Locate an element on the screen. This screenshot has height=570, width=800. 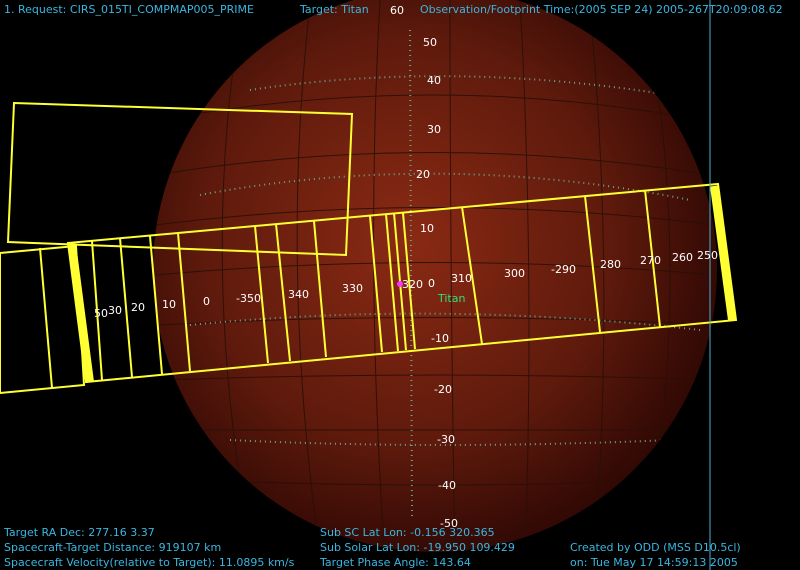
body-label: Titan is located at coordinates (451, 298).